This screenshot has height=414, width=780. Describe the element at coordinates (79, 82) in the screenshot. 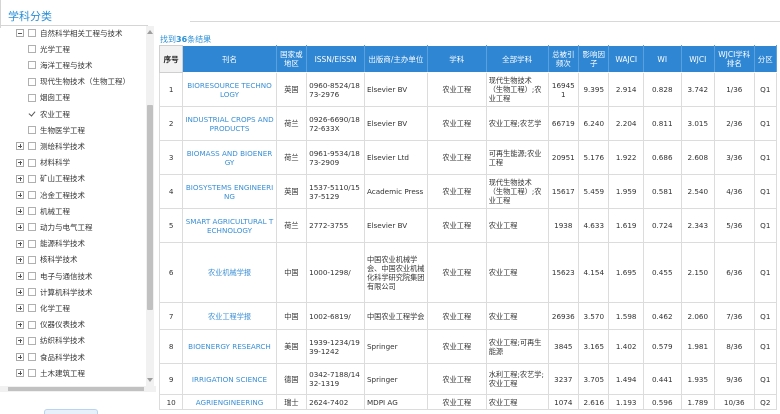

I see `tree-item: 现代生物技术（生物工程）` at that location.